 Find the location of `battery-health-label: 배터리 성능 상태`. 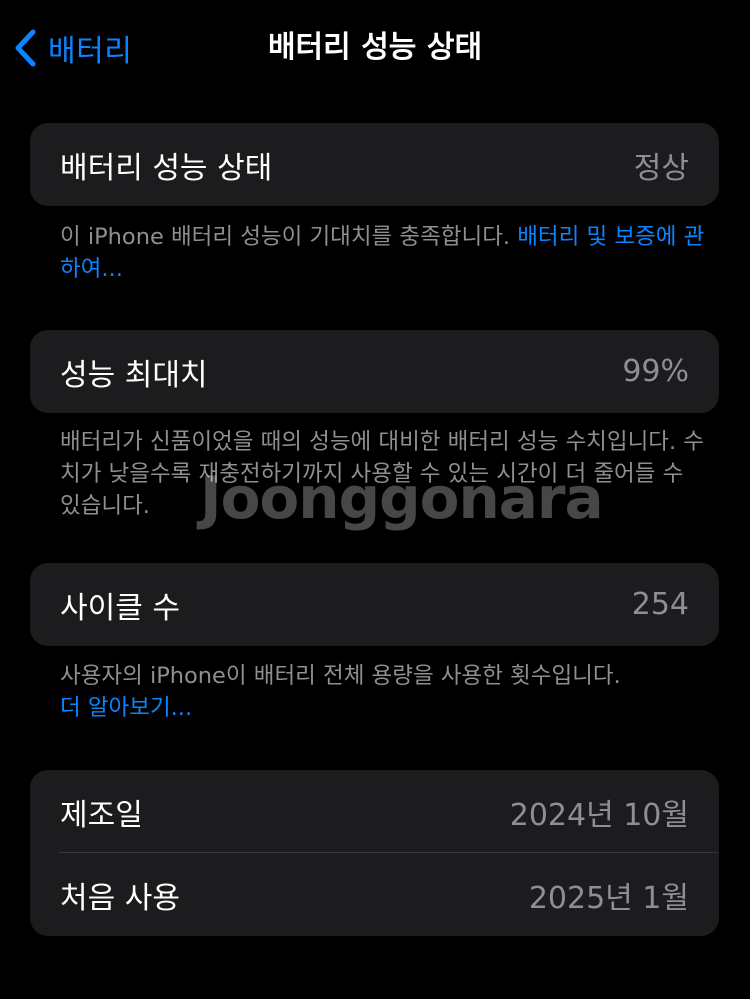

battery-health-label: 배터리 성능 상태 is located at coordinates (166, 168).